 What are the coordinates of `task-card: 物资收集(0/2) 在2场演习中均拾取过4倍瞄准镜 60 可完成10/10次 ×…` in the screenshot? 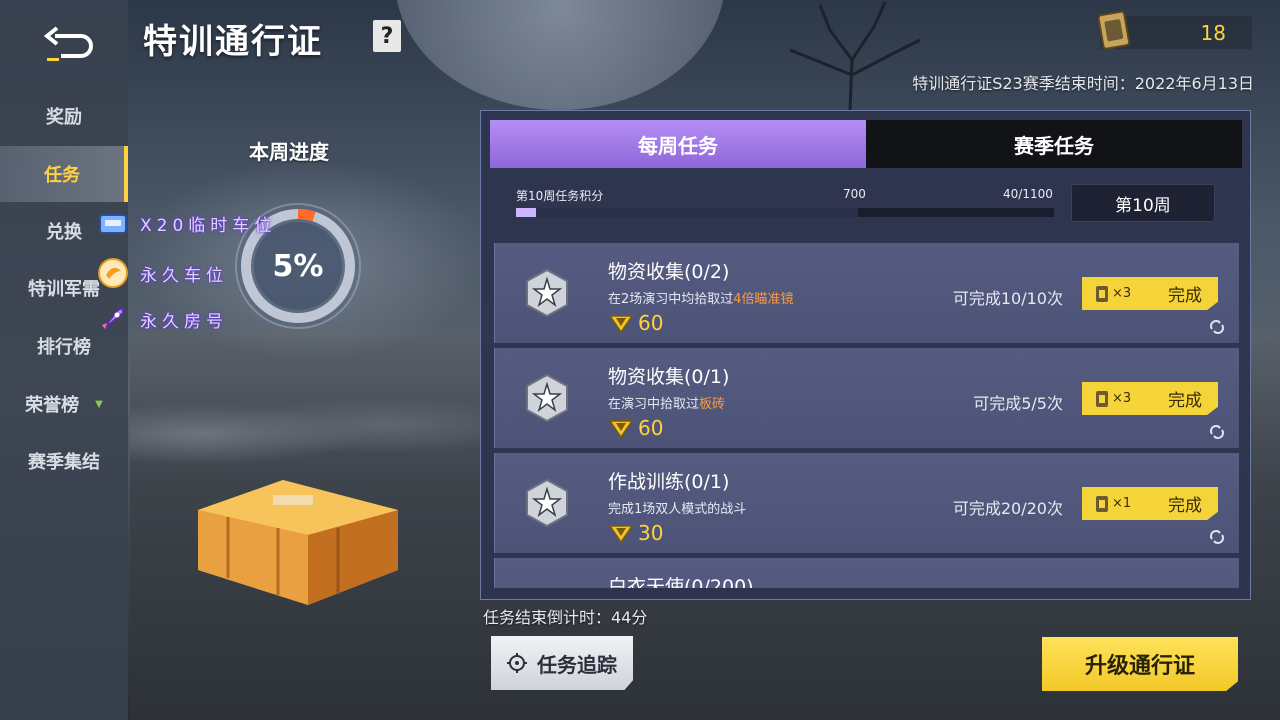 It's located at (866, 293).